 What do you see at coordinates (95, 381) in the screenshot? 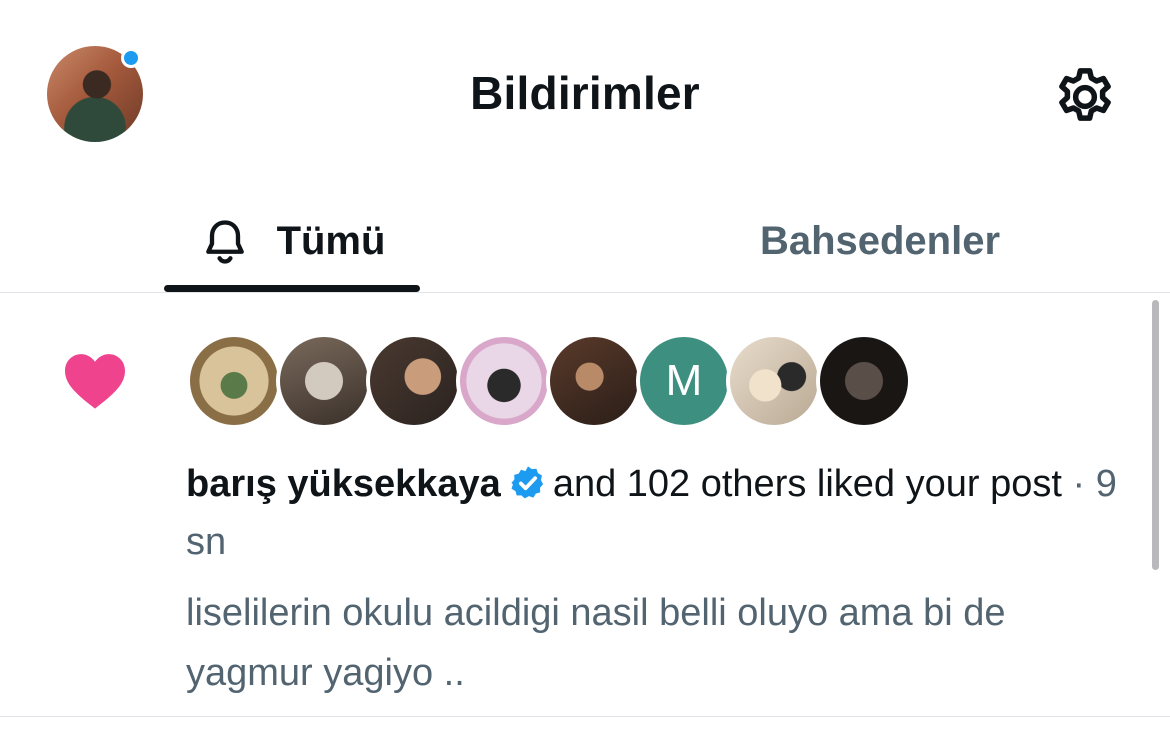
I see `heart-icon` at bounding box center [95, 381].